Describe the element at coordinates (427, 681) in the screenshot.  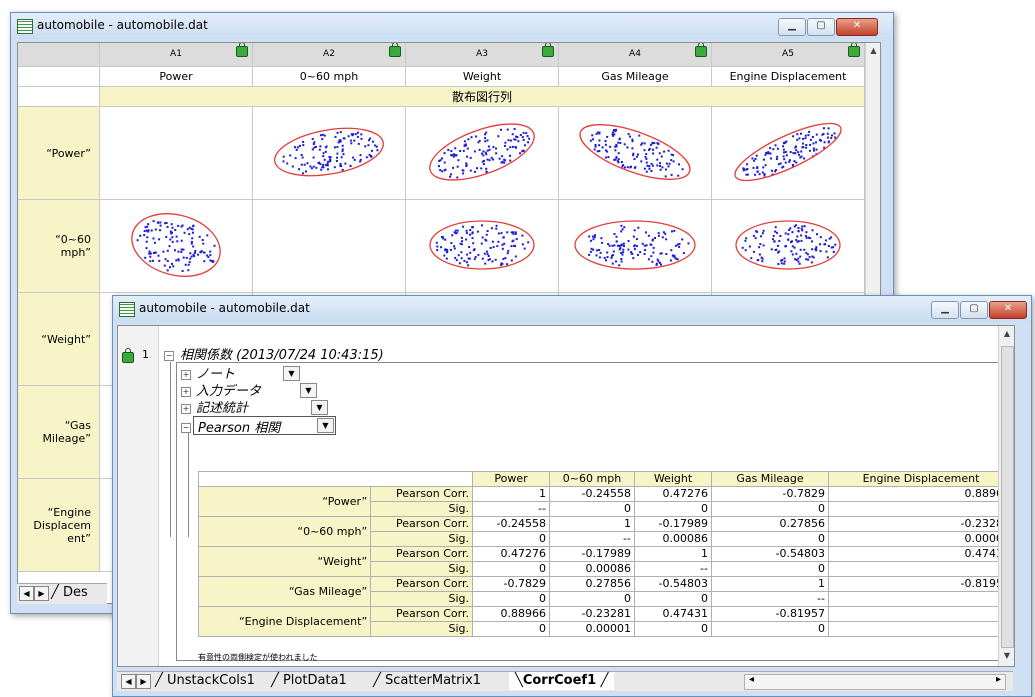
I see `tab-scattermatrix1: ╱ ScatterMatrix1` at that location.